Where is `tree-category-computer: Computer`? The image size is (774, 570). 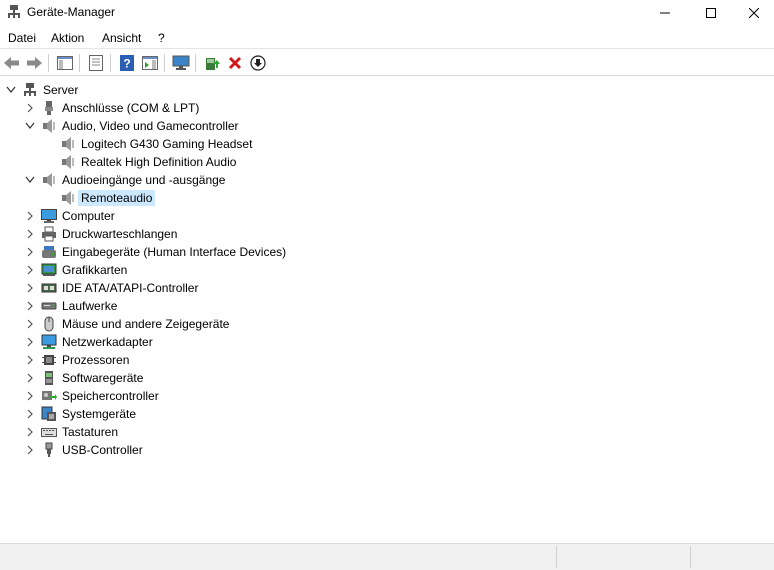 tree-category-computer: Computer is located at coordinates (387, 216).